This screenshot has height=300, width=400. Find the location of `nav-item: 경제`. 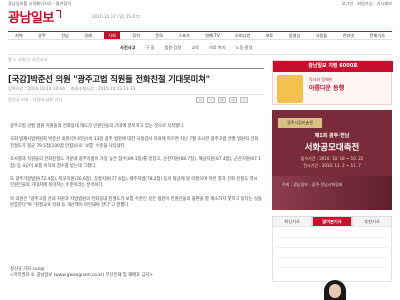

nav-item: 경제 is located at coordinates (88, 35).